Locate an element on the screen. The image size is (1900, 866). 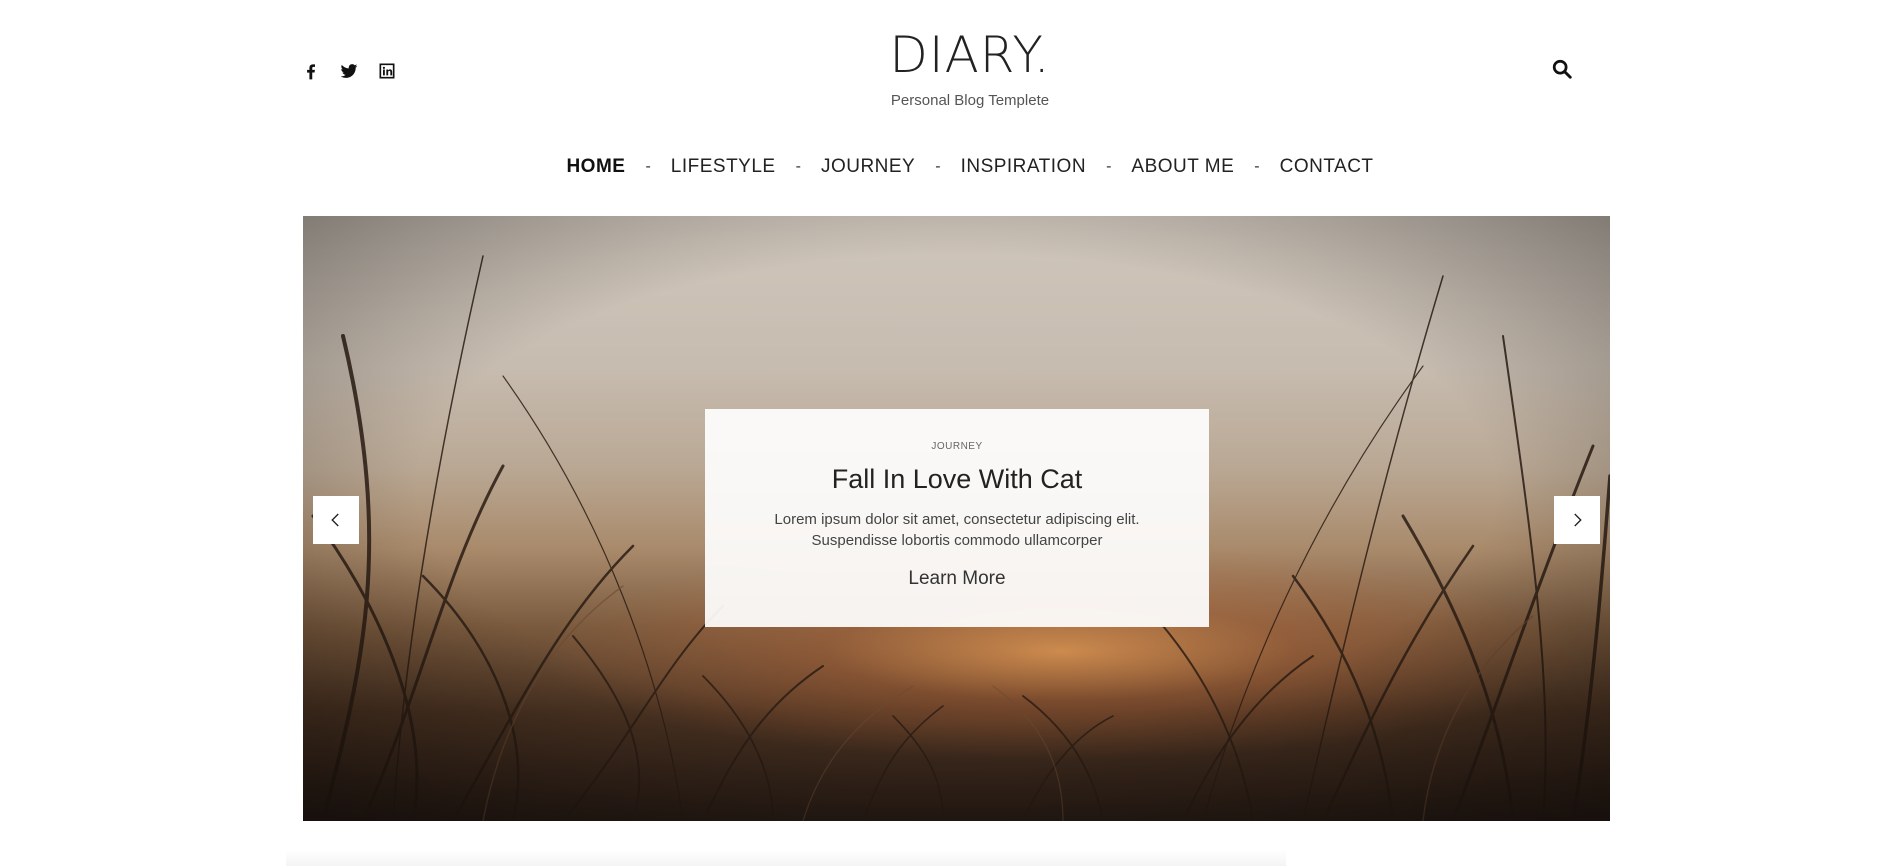
post-category: JOURNEY is located at coordinates (957, 446).